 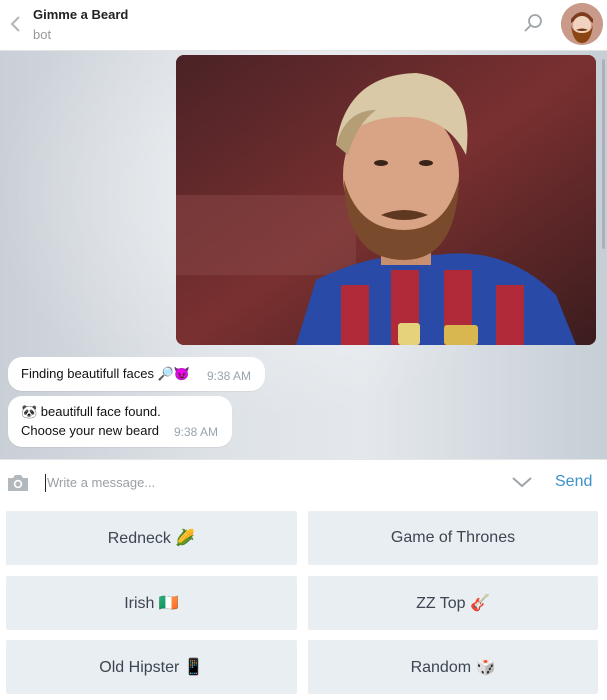 What do you see at coordinates (45, 483) in the screenshot?
I see `text-cursor` at bounding box center [45, 483].